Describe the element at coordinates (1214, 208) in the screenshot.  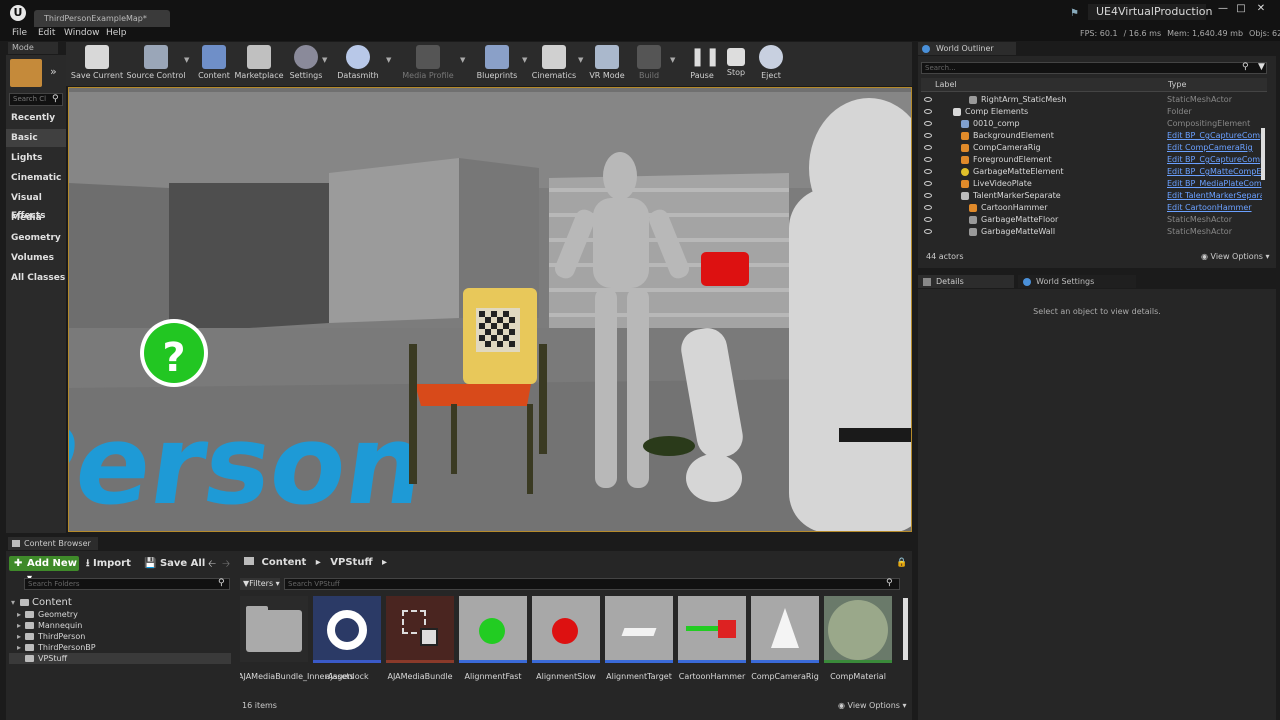
I see `edit-blueprint-link: Edit CartoonHammer` at that location.